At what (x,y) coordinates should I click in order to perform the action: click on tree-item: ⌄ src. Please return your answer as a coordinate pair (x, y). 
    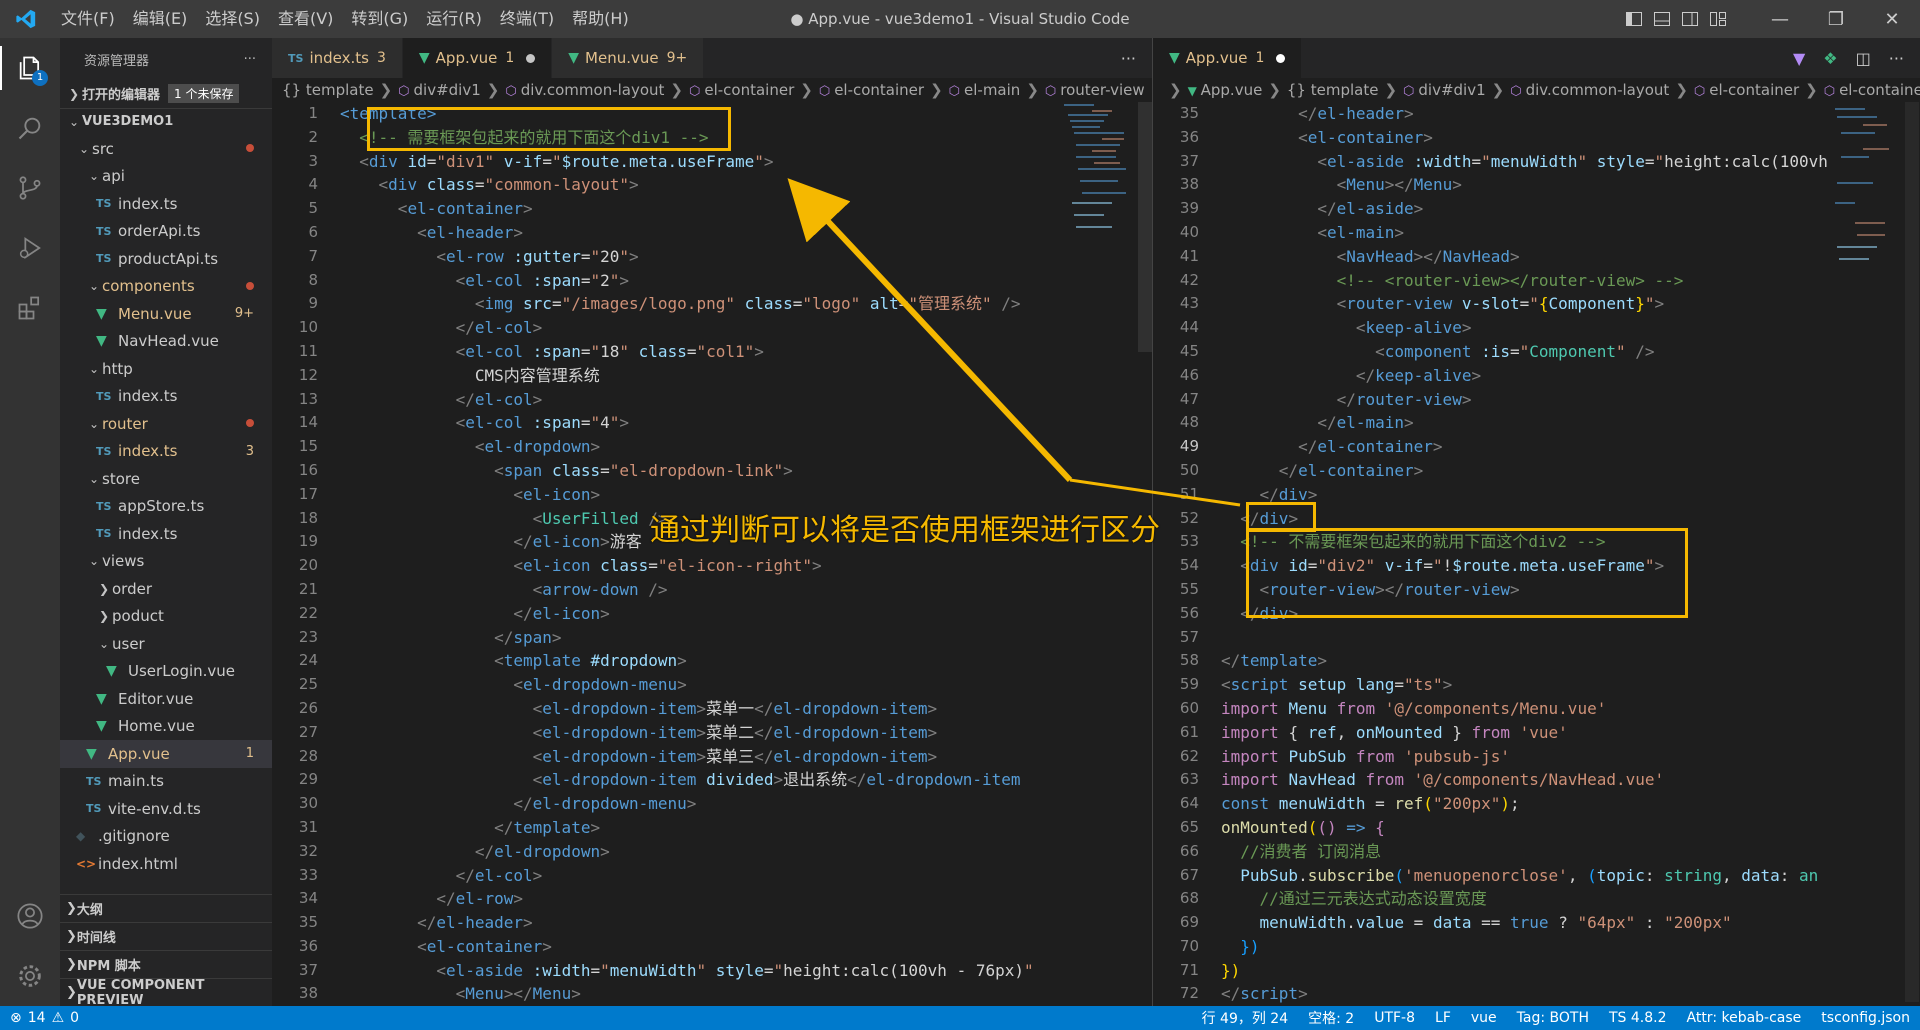
    Looking at the image, I should click on (166, 149).